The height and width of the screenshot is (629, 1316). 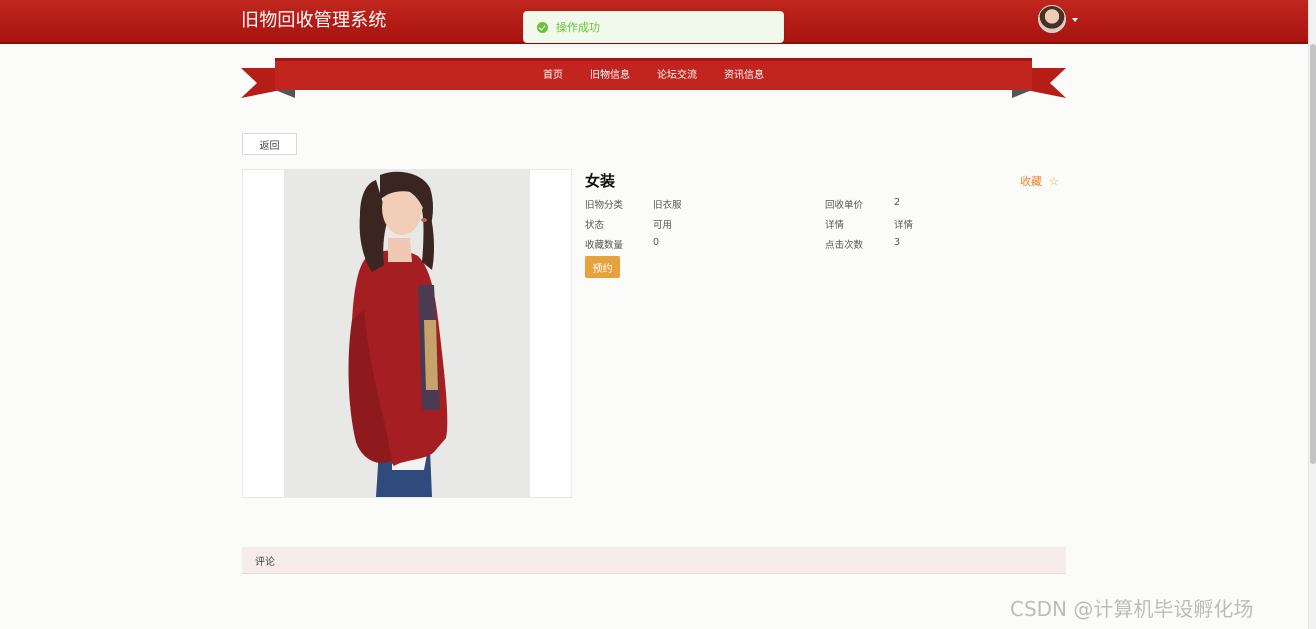 What do you see at coordinates (897, 202) in the screenshot?
I see `field-value-price: 2` at bounding box center [897, 202].